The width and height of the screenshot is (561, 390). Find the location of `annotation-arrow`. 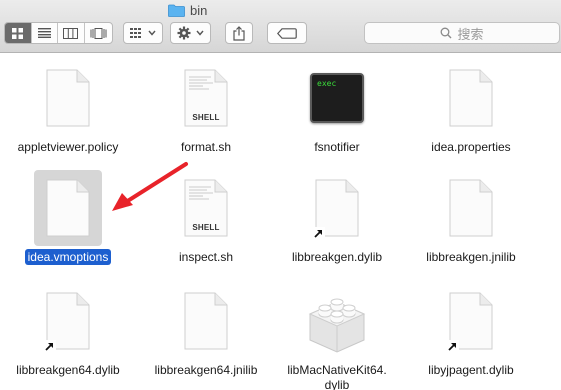

annotation-arrow is located at coordinates (150, 186).